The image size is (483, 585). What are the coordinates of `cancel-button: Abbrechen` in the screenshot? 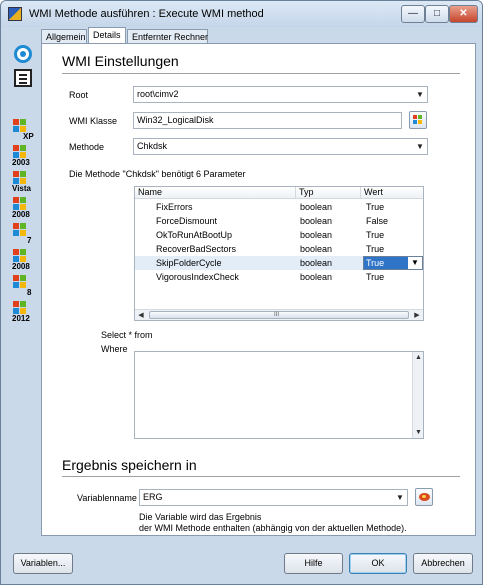 It's located at (443, 563).